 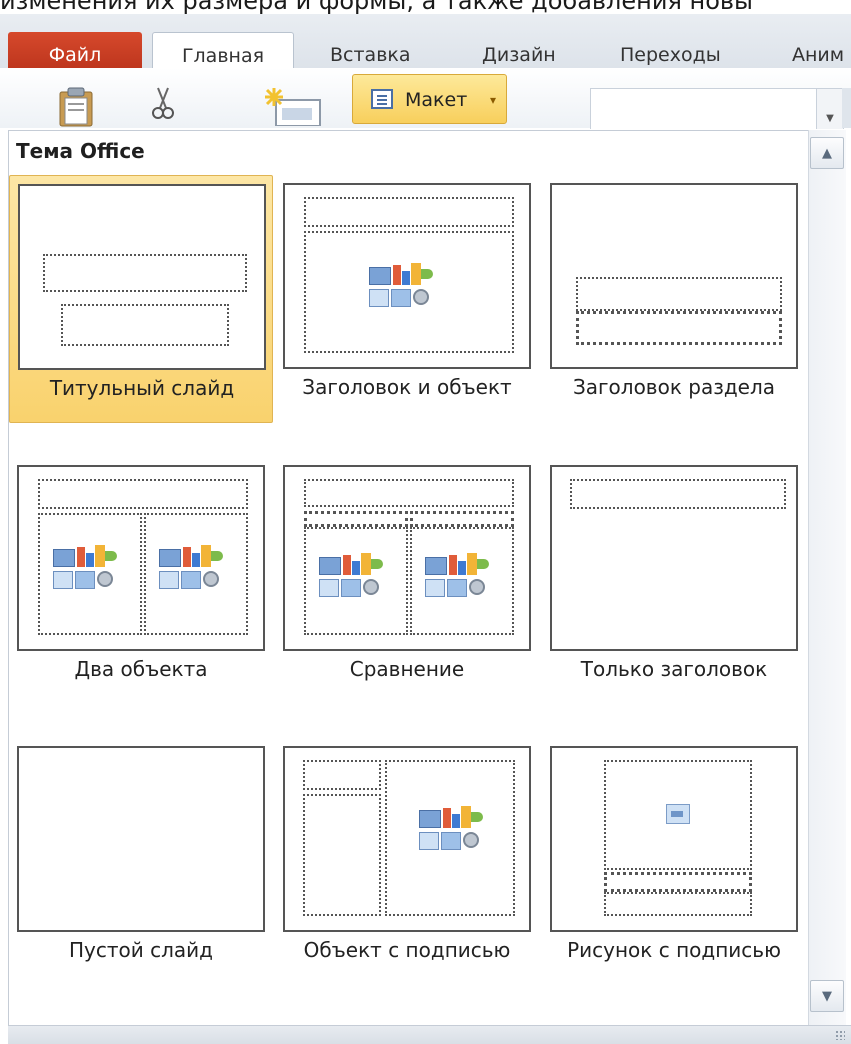 What do you see at coordinates (141, 950) in the screenshot?
I see `layout-label: Пустой слайд` at bounding box center [141, 950].